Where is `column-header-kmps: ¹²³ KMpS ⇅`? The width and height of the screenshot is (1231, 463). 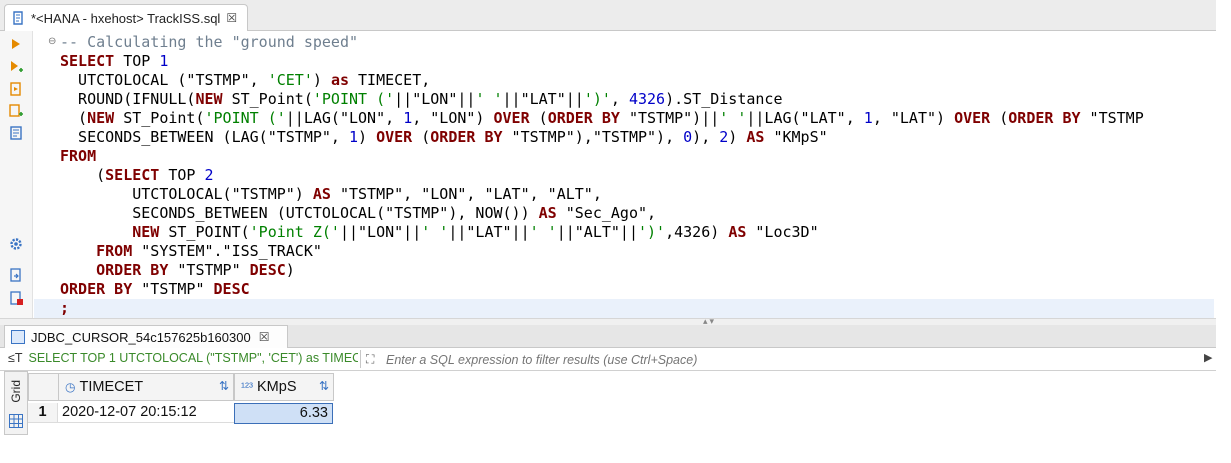 column-header-kmps: ¹²³ KMpS ⇅ is located at coordinates (284, 387).